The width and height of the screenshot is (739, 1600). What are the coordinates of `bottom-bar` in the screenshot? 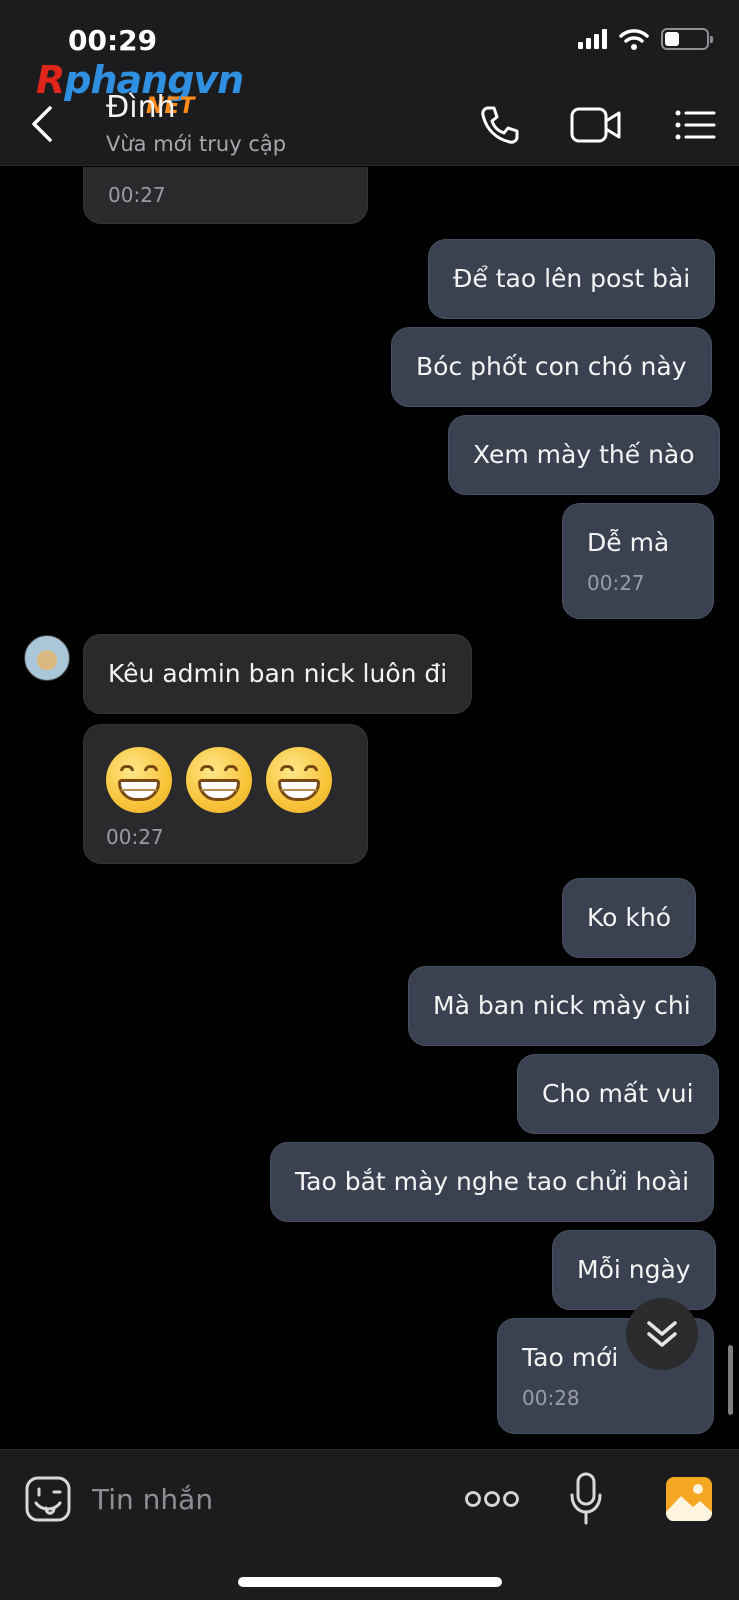 It's located at (369, 1524).